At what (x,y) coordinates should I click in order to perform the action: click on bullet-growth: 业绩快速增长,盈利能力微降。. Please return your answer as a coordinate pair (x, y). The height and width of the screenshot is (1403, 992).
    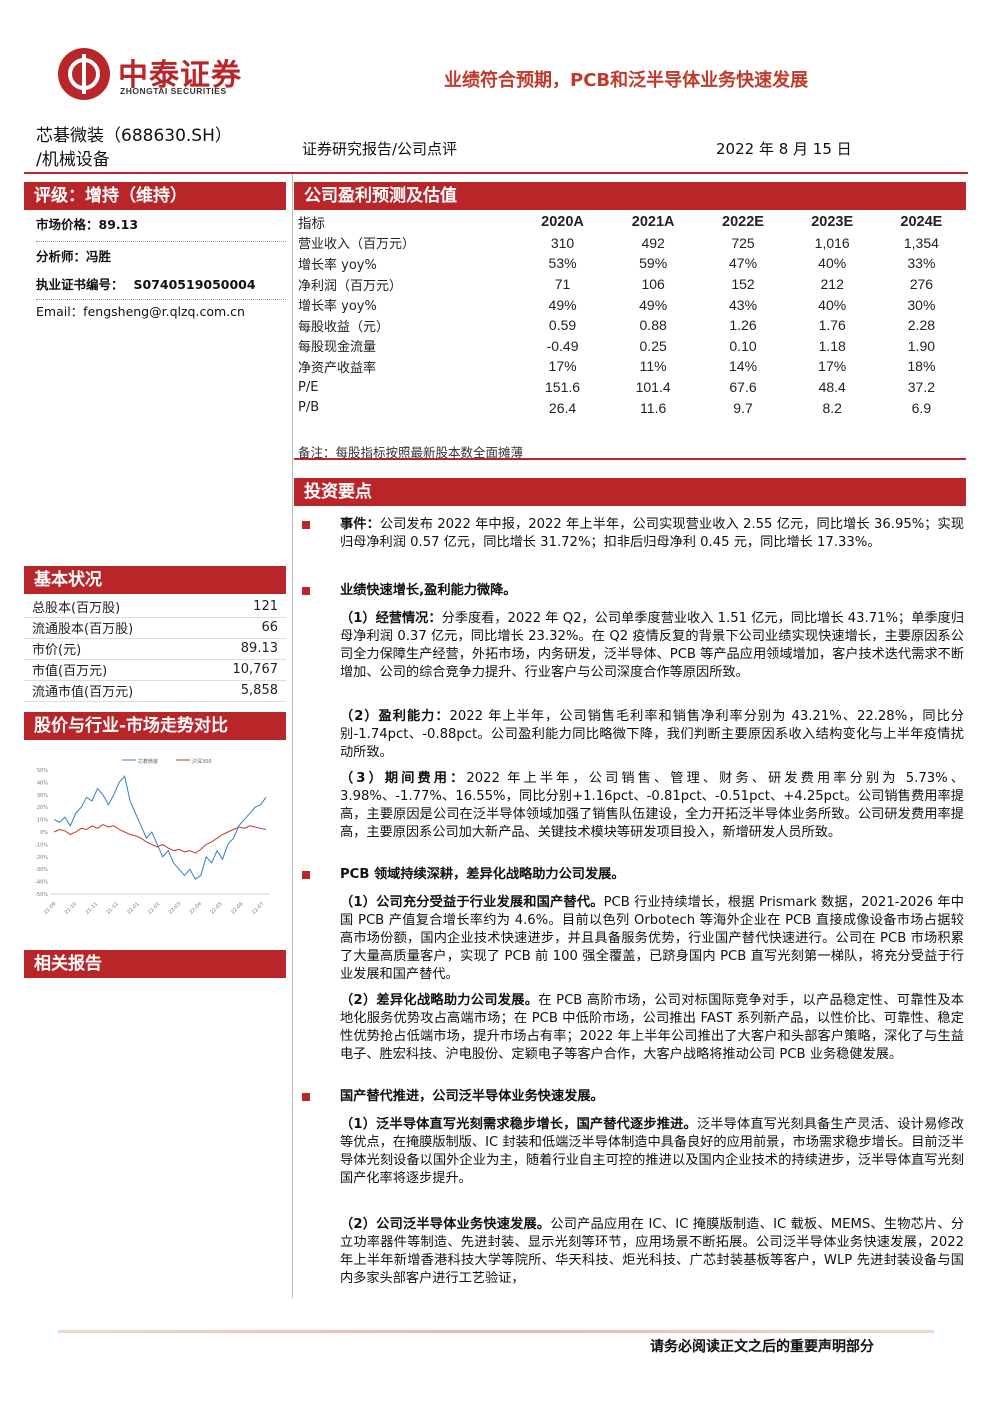
    Looking at the image, I should click on (633, 591).